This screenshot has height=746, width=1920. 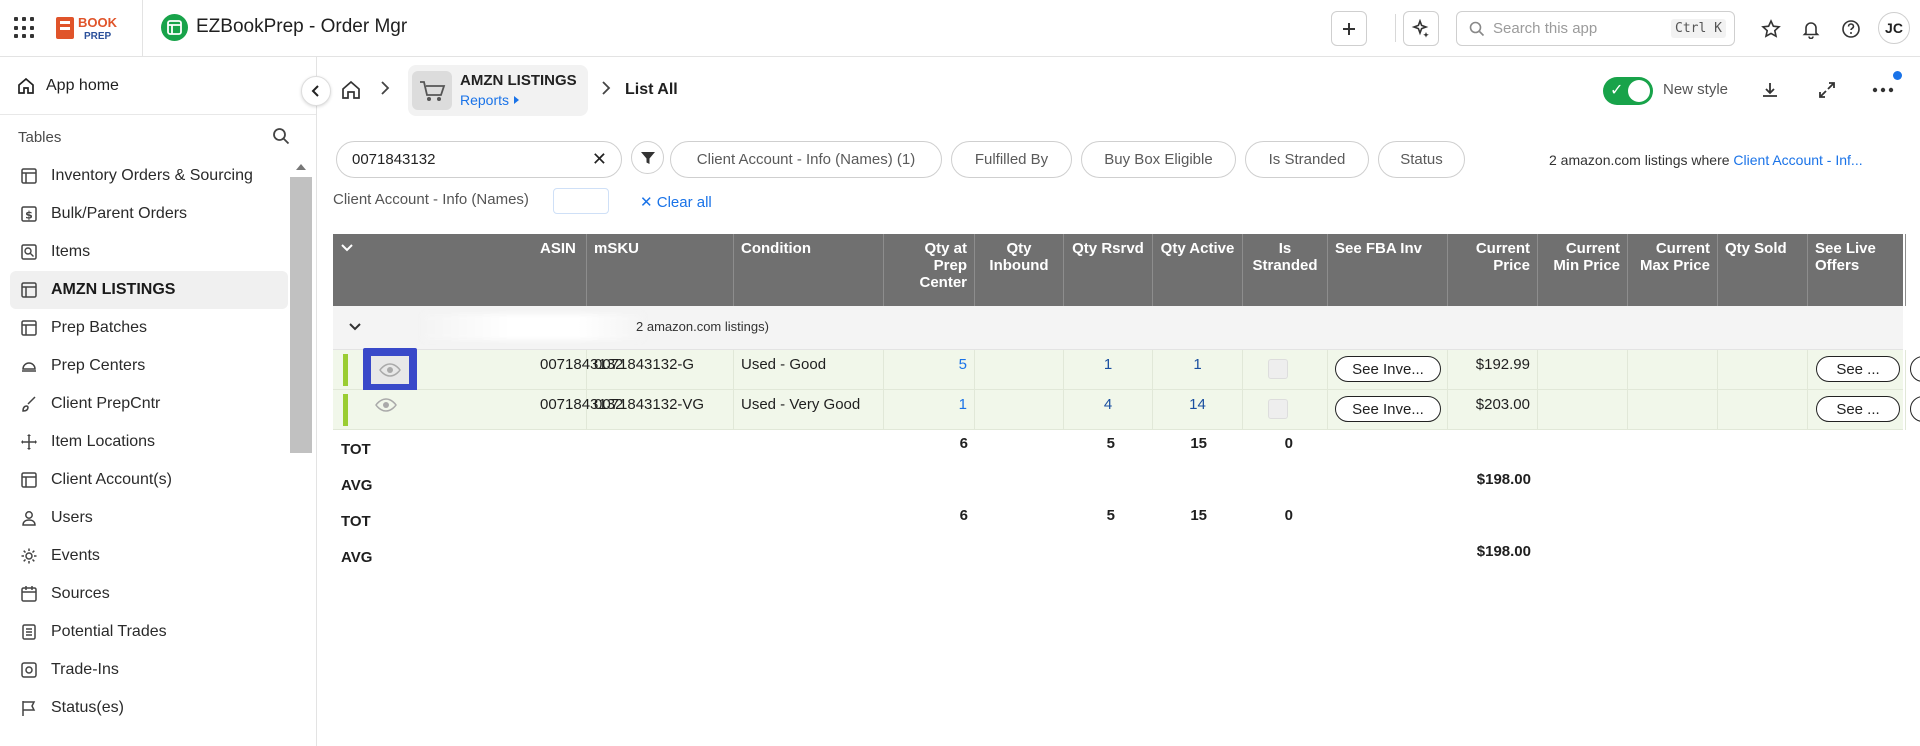 What do you see at coordinates (479, 159) in the screenshot?
I see `filter-search-input: 0071843132 ✕` at bounding box center [479, 159].